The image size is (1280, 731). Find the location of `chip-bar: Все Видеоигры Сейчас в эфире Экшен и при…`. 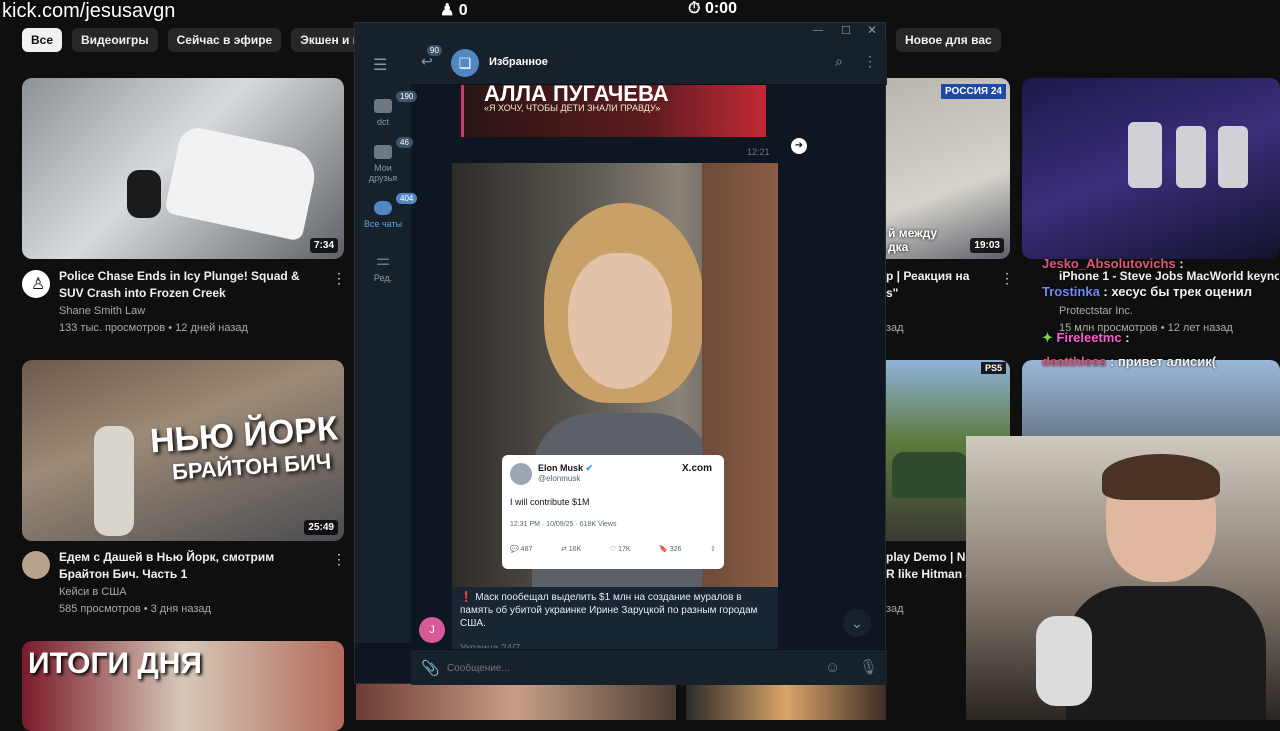

chip-bar: Все Видеоигры Сейчас в эфире Экшен и при… is located at coordinates (215, 40).